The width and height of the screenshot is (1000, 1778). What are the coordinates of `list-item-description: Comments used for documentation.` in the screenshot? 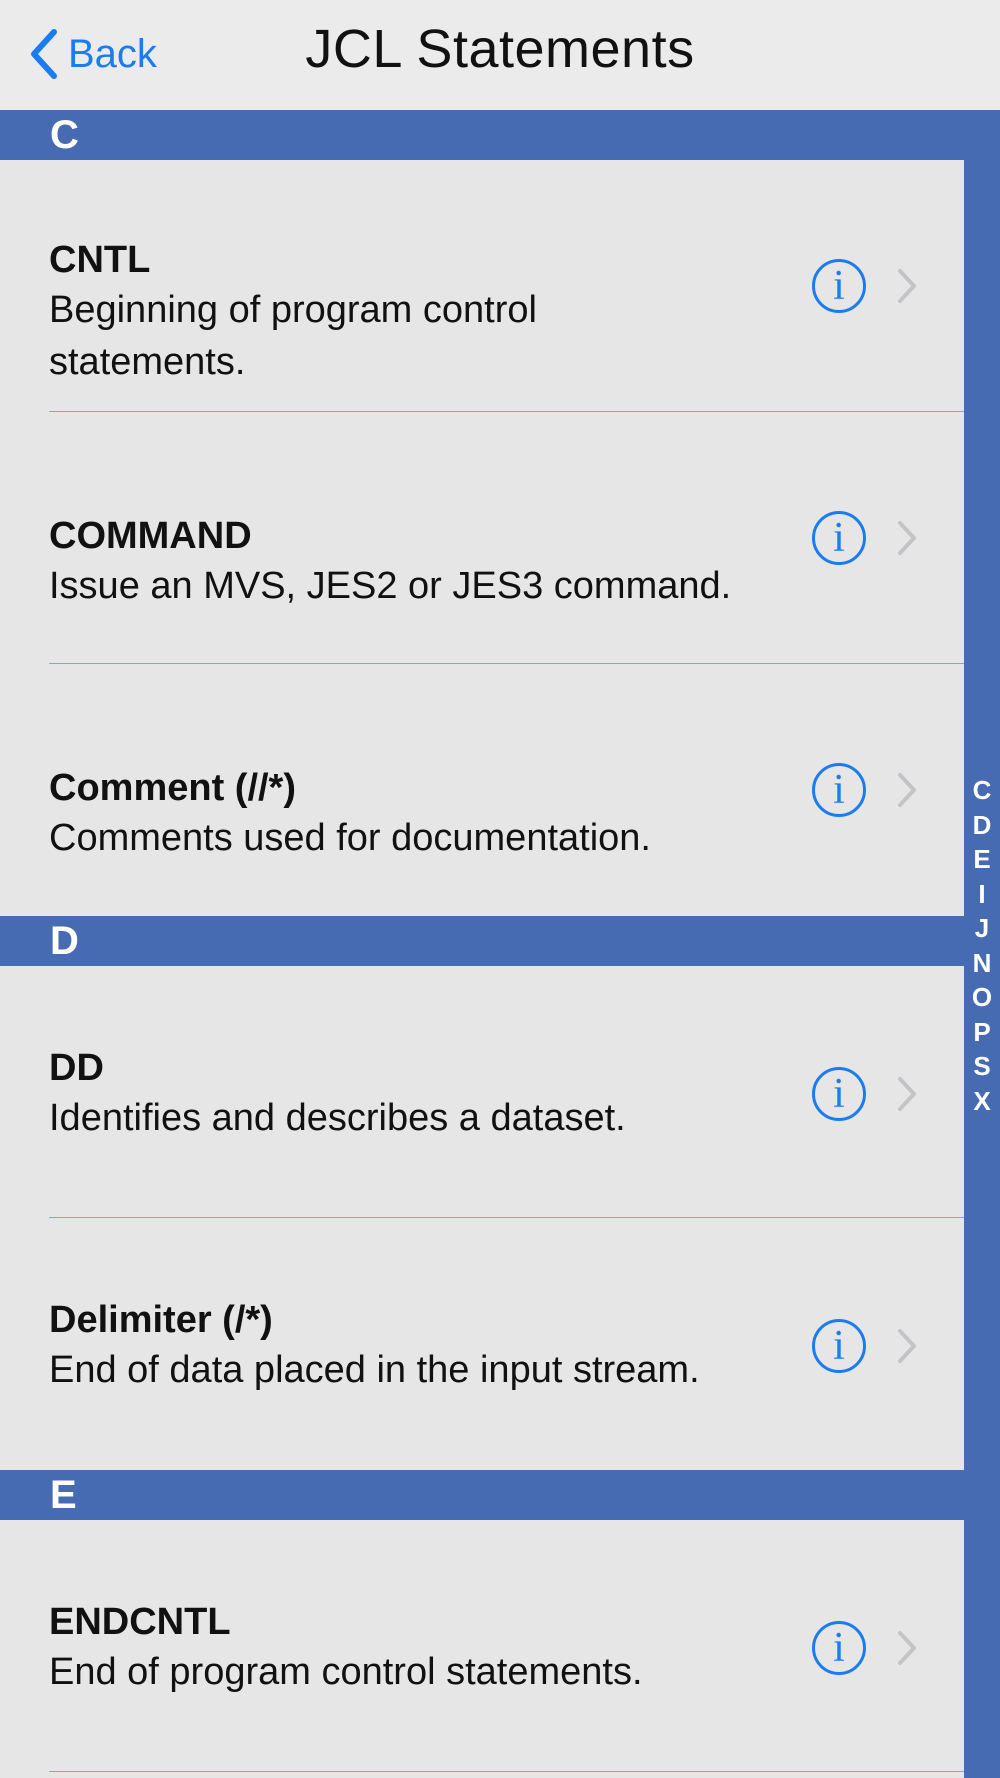 It's located at (350, 838).